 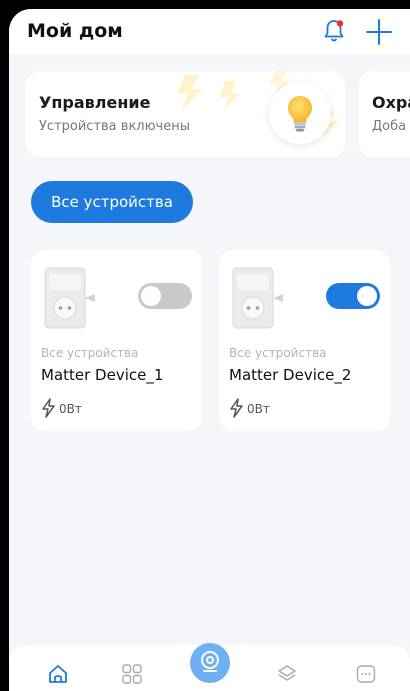 What do you see at coordinates (112, 202) in the screenshot?
I see `all-devices-filter-button: Все устройства` at bounding box center [112, 202].